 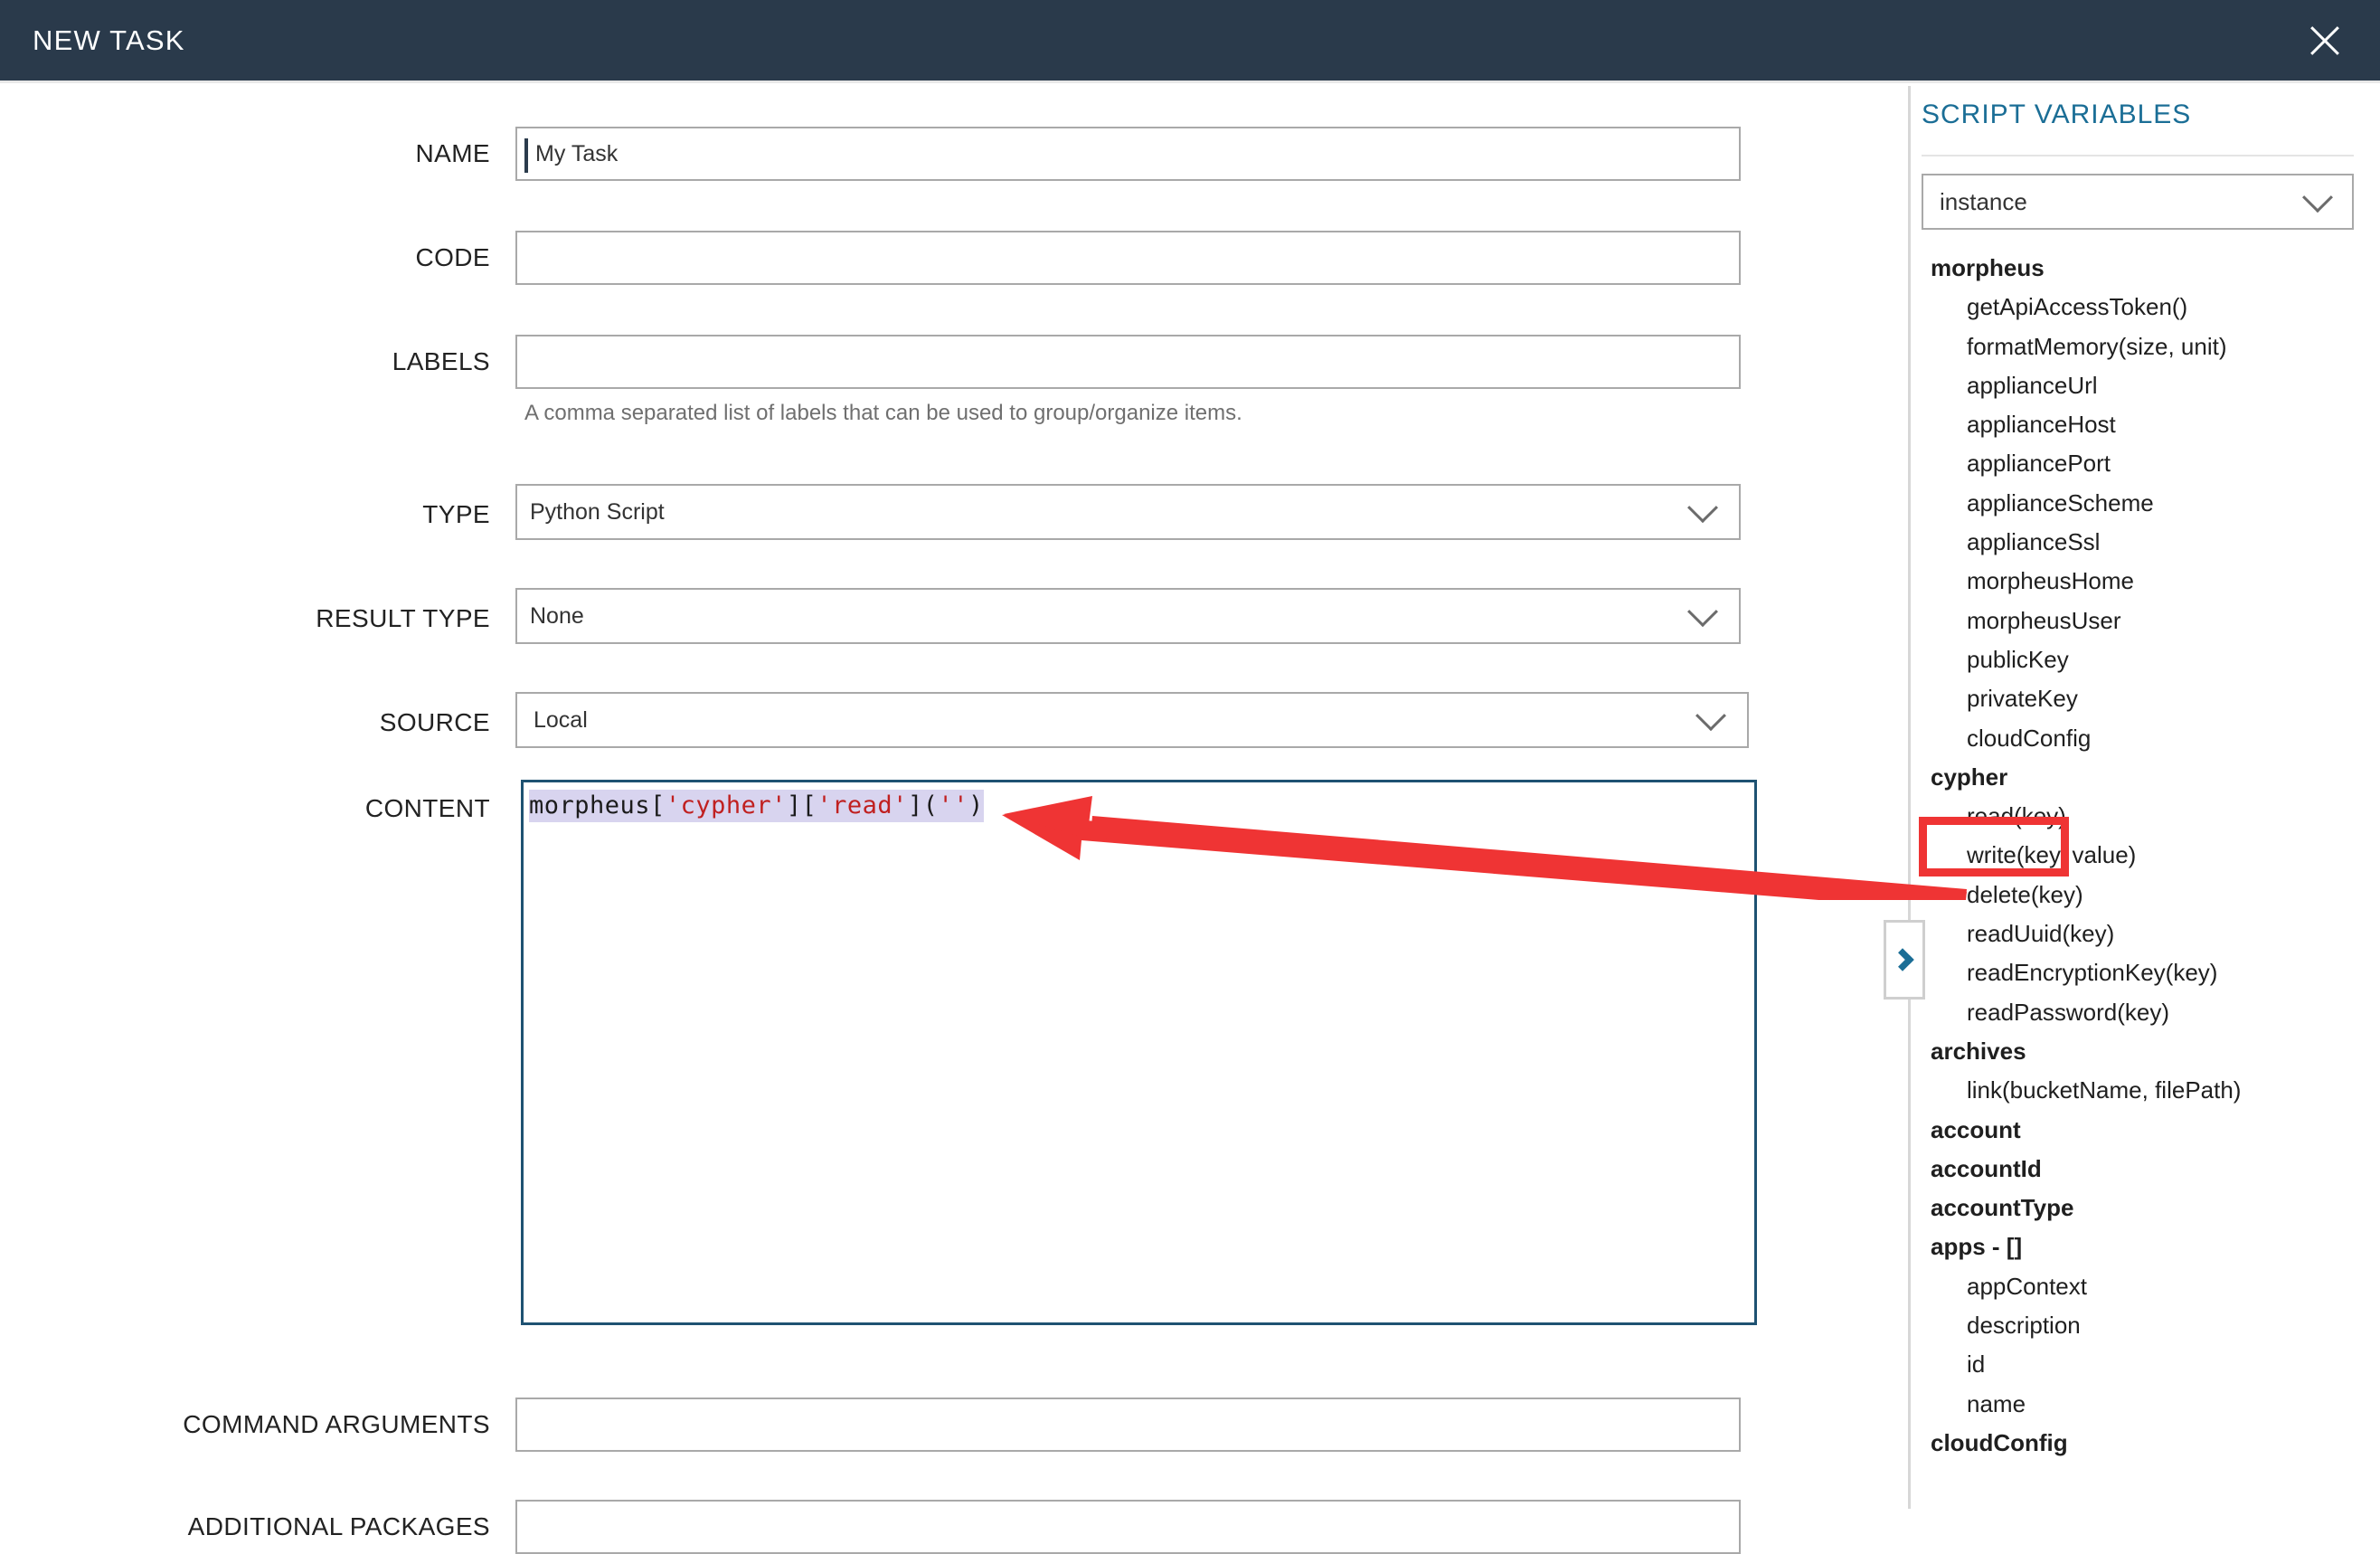 I want to click on result-type-label: RESULT TYPE, so click(x=403, y=618).